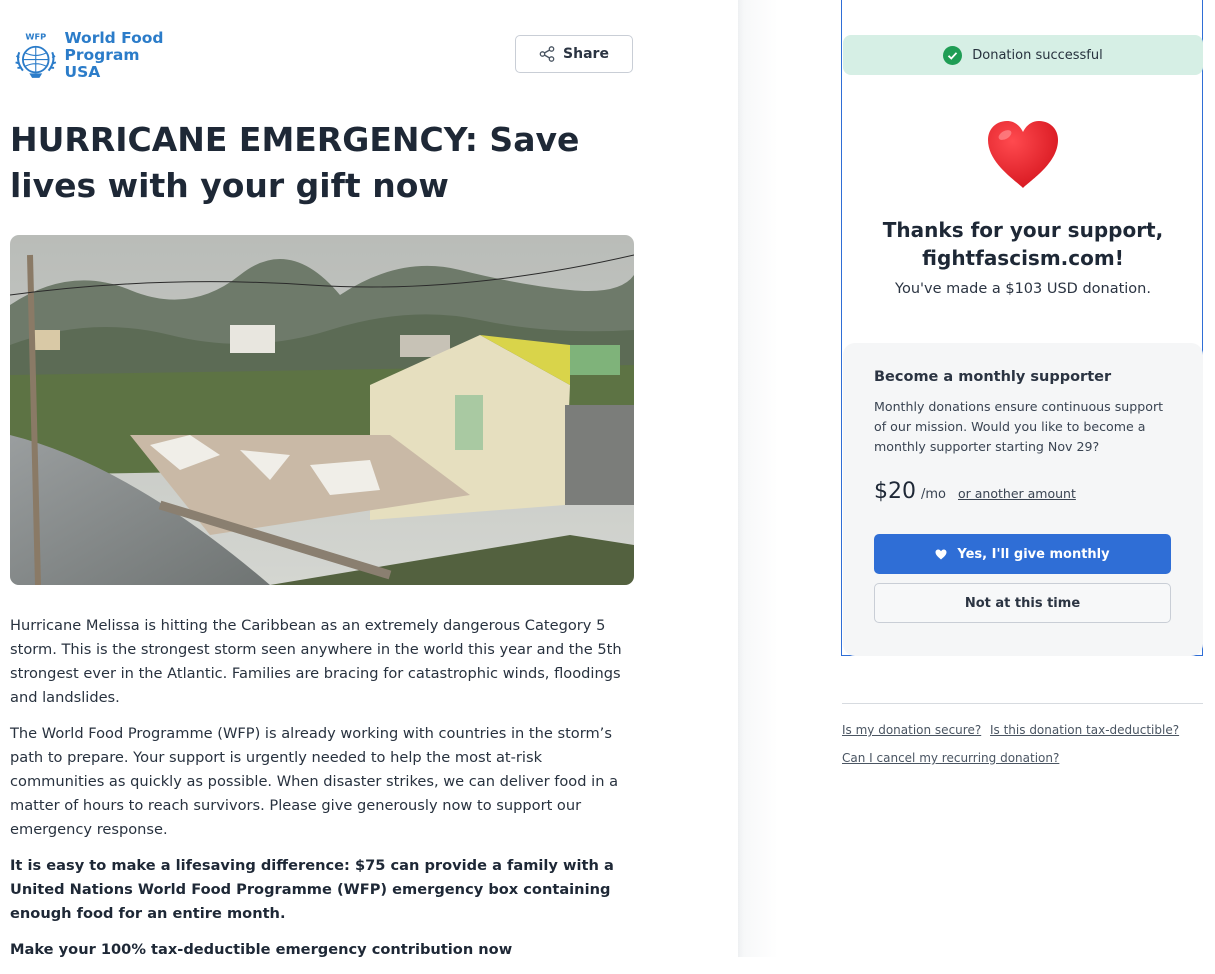 The width and height of the screenshot is (1215, 974). What do you see at coordinates (895, 491) in the screenshot?
I see `monthly-amount: $20` at bounding box center [895, 491].